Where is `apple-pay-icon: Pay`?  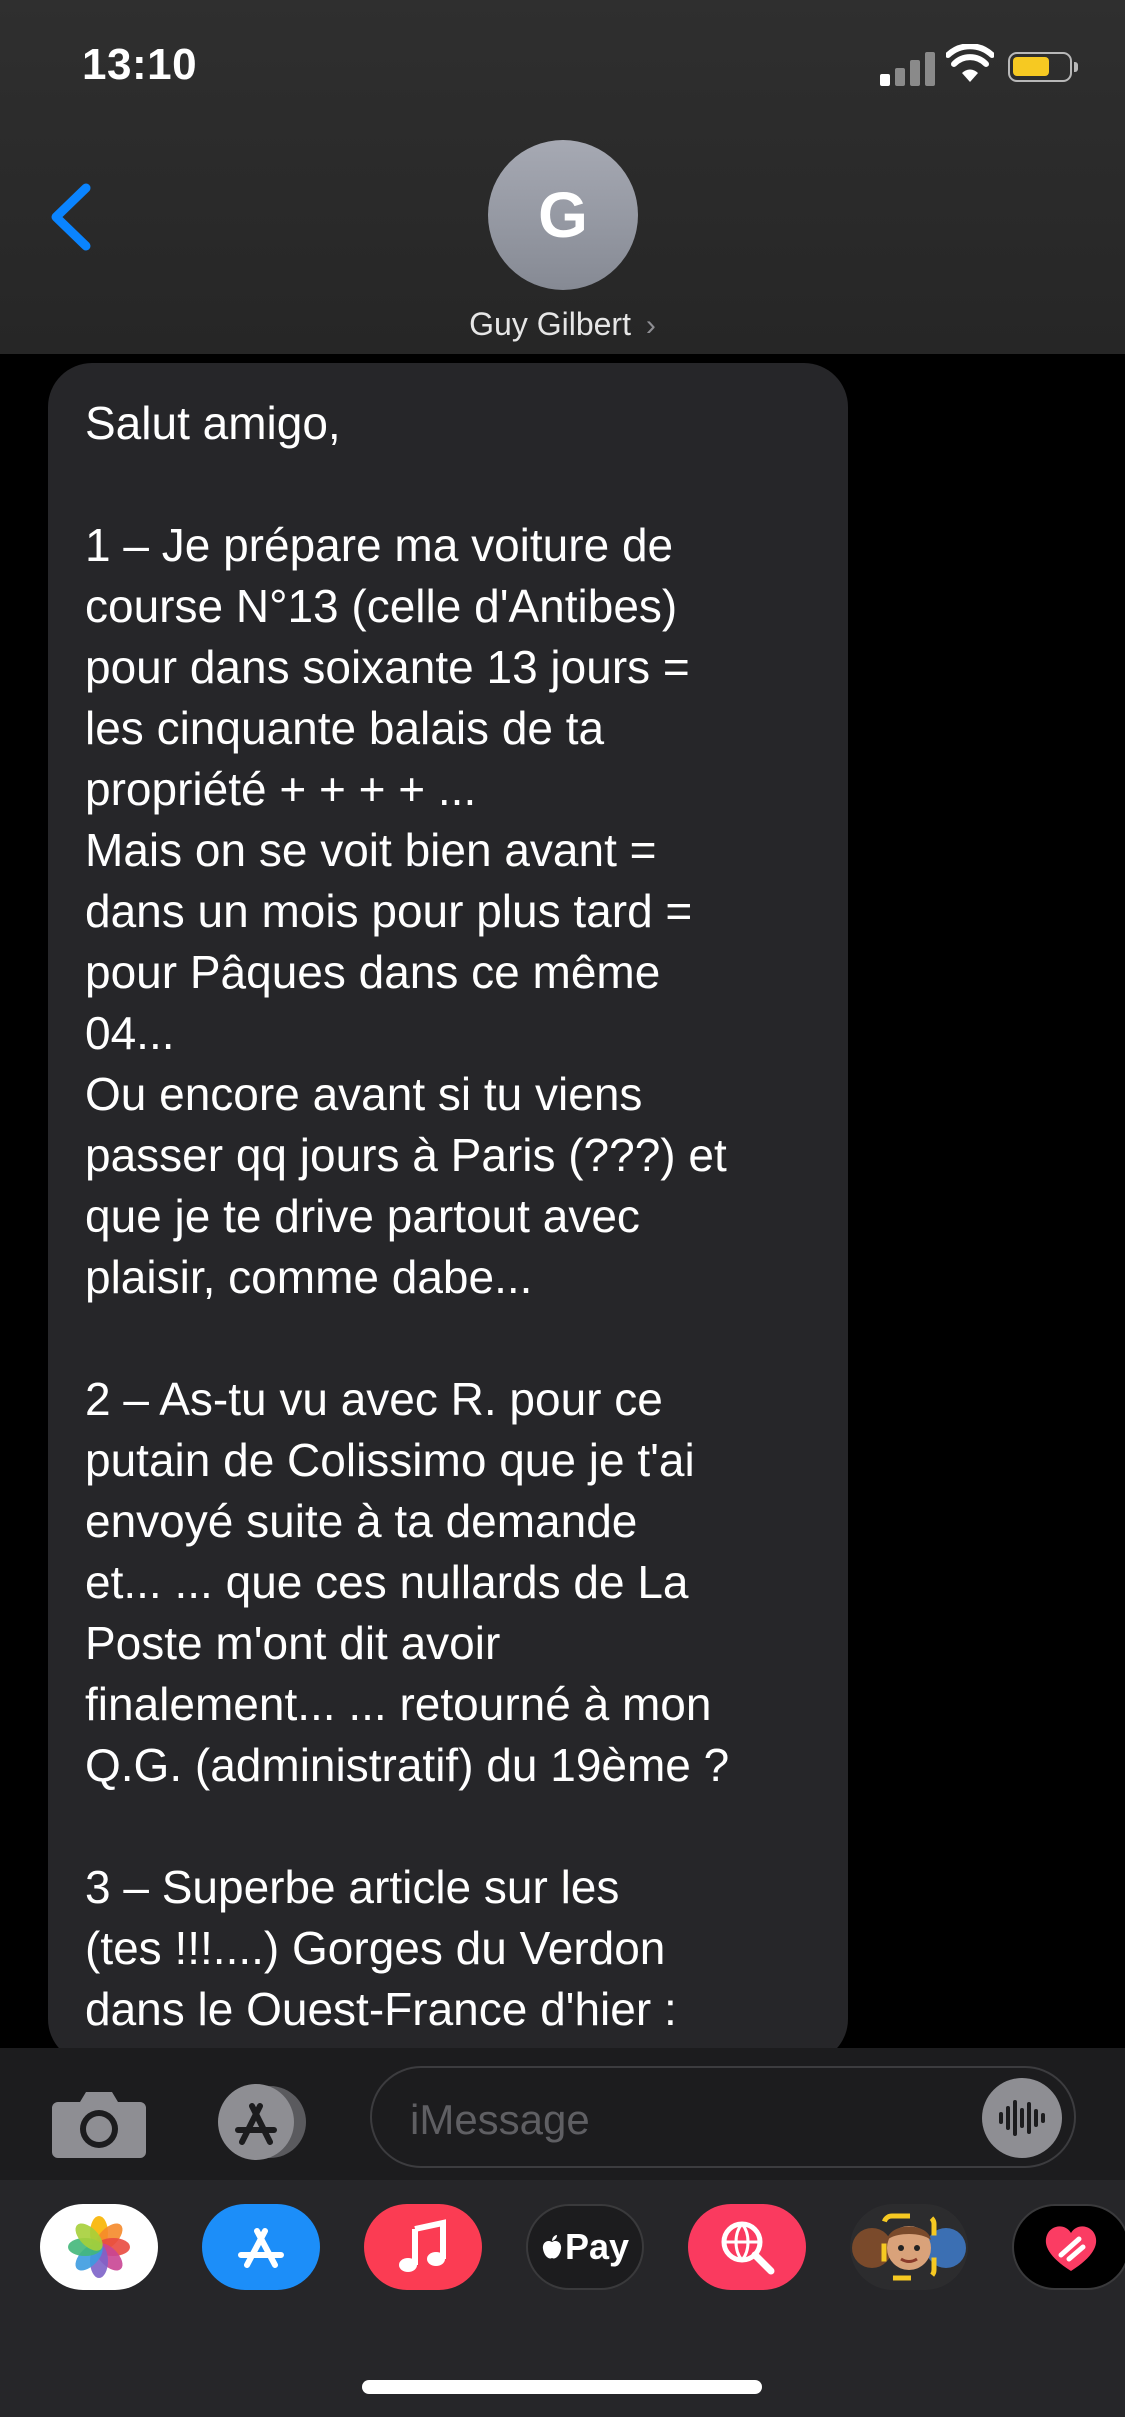 apple-pay-icon: Pay is located at coordinates (585, 2247).